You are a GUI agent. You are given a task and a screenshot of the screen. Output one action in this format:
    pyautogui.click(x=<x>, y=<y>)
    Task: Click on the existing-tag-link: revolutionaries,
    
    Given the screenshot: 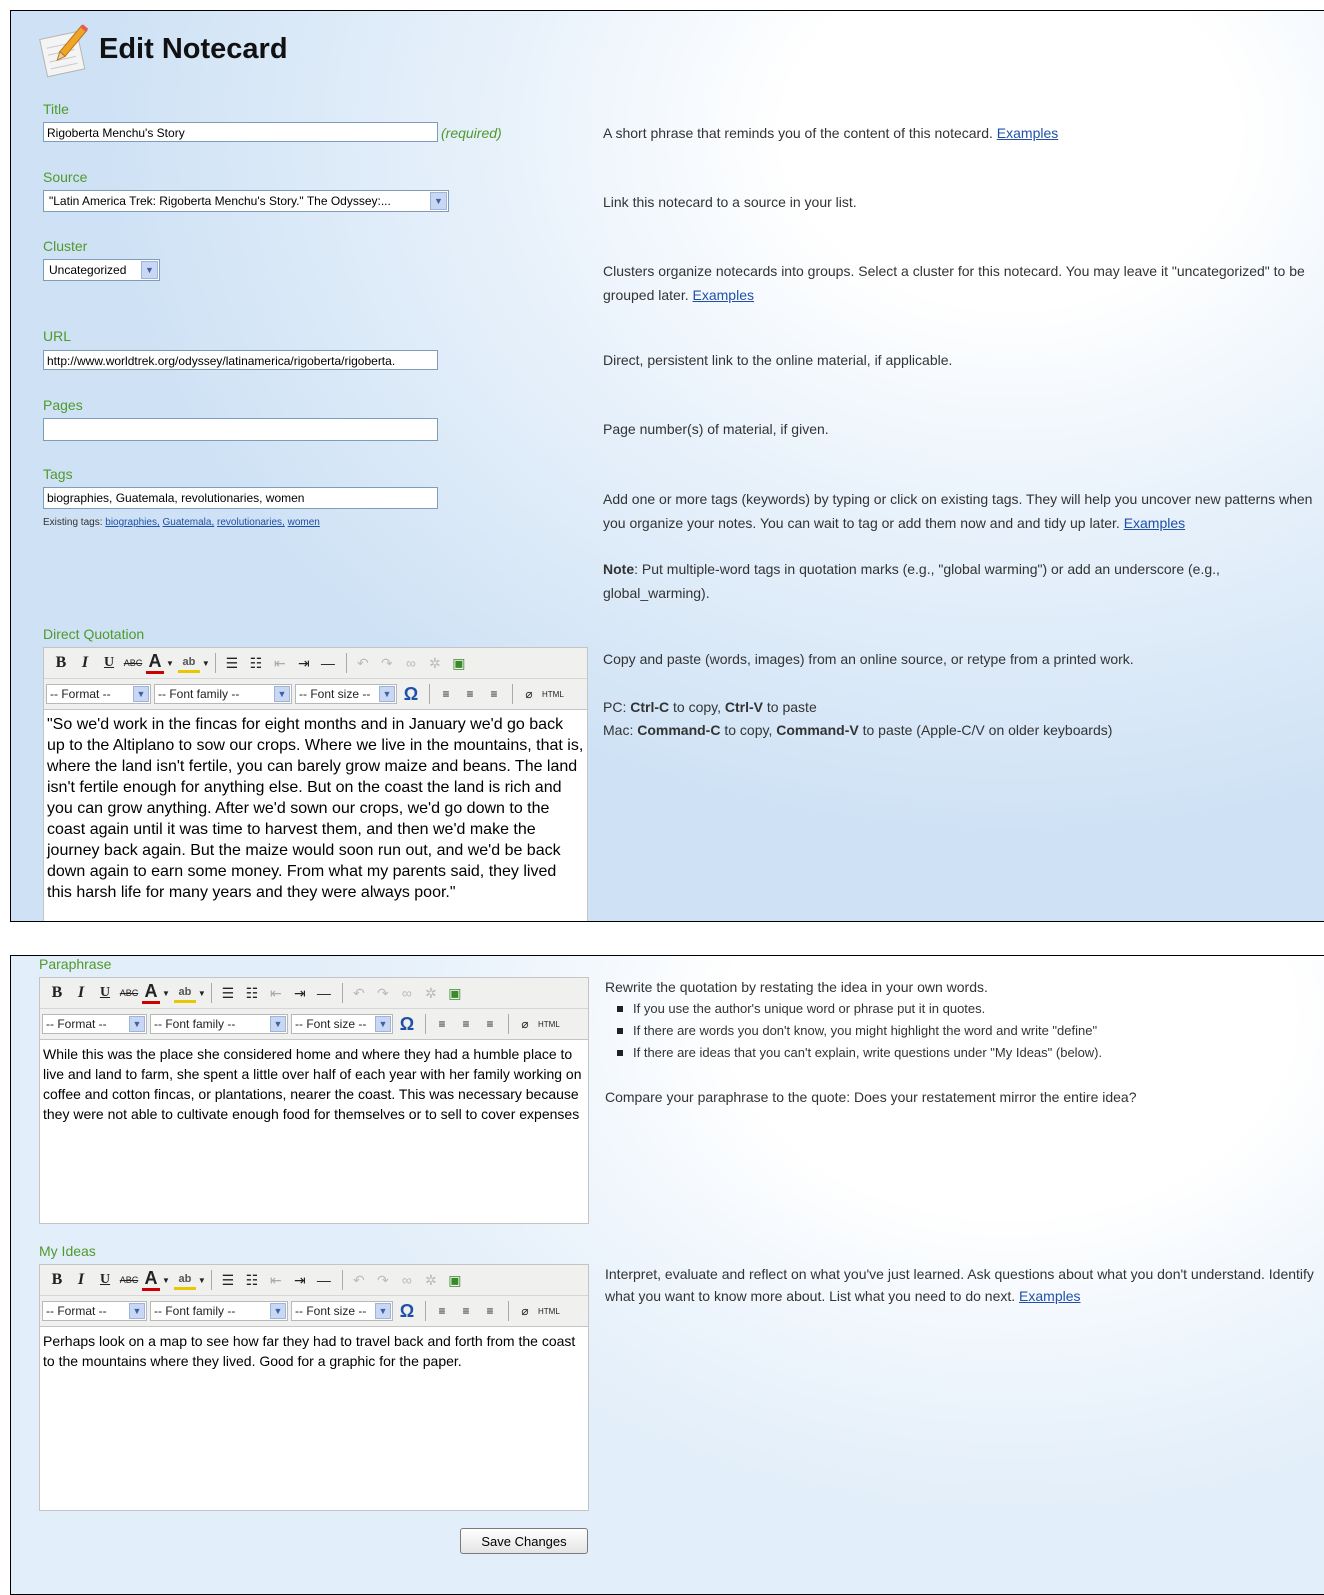 What is the action you would take?
    pyautogui.click(x=251, y=522)
    